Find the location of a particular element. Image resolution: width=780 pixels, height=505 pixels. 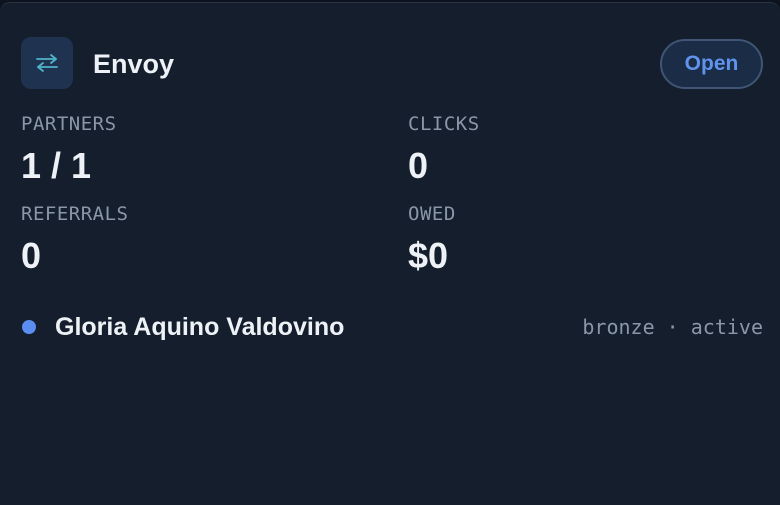

app-icon-tile is located at coordinates (47, 63).